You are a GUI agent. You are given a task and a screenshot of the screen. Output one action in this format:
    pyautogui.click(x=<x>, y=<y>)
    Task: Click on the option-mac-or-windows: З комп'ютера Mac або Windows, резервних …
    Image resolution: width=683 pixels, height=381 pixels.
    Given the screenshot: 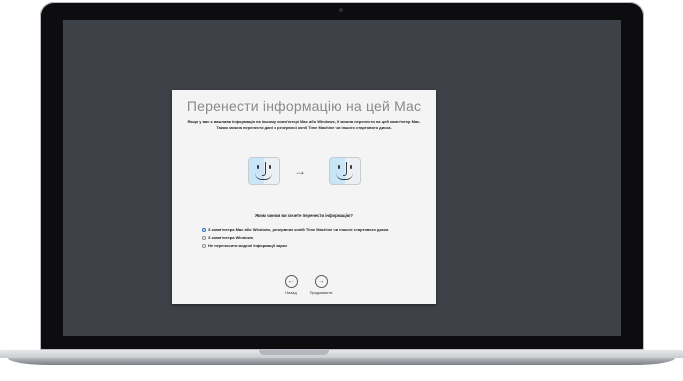 What is the action you would take?
    pyautogui.click(x=295, y=229)
    